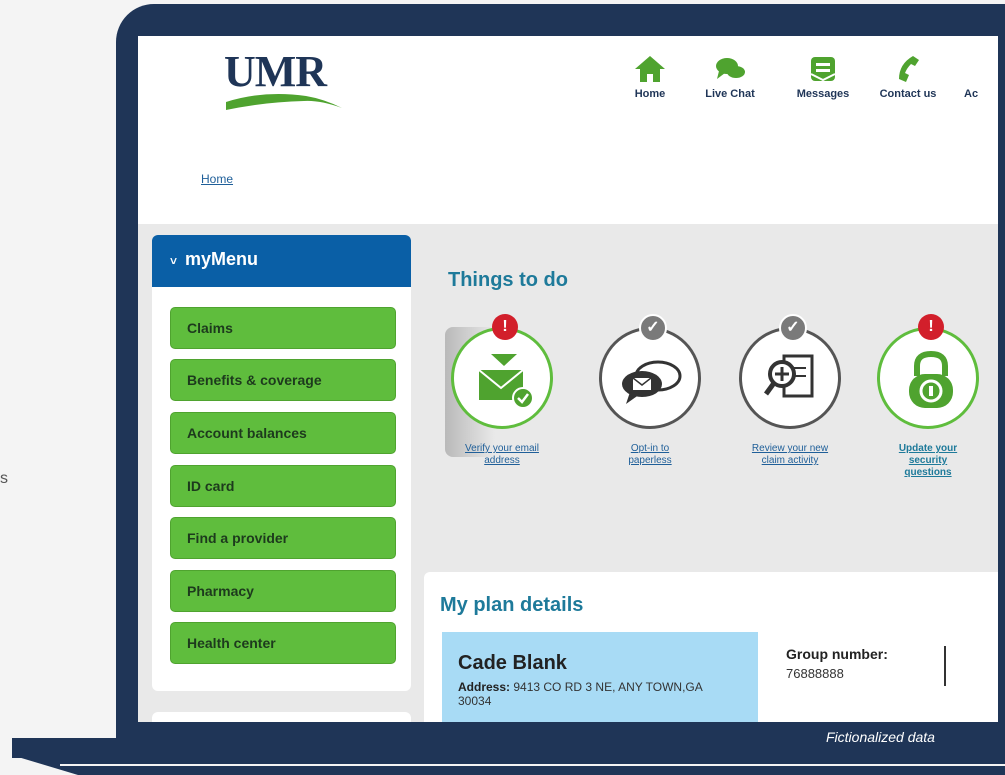 The height and width of the screenshot is (775, 1005). I want to click on menu-benefits-coverage: Benefits & coverage, so click(283, 380).